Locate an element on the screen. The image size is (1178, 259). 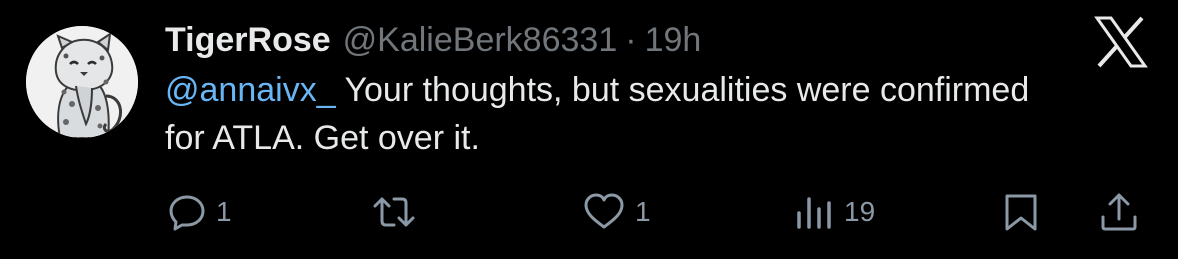
like-button: 1 is located at coordinates (617, 212).